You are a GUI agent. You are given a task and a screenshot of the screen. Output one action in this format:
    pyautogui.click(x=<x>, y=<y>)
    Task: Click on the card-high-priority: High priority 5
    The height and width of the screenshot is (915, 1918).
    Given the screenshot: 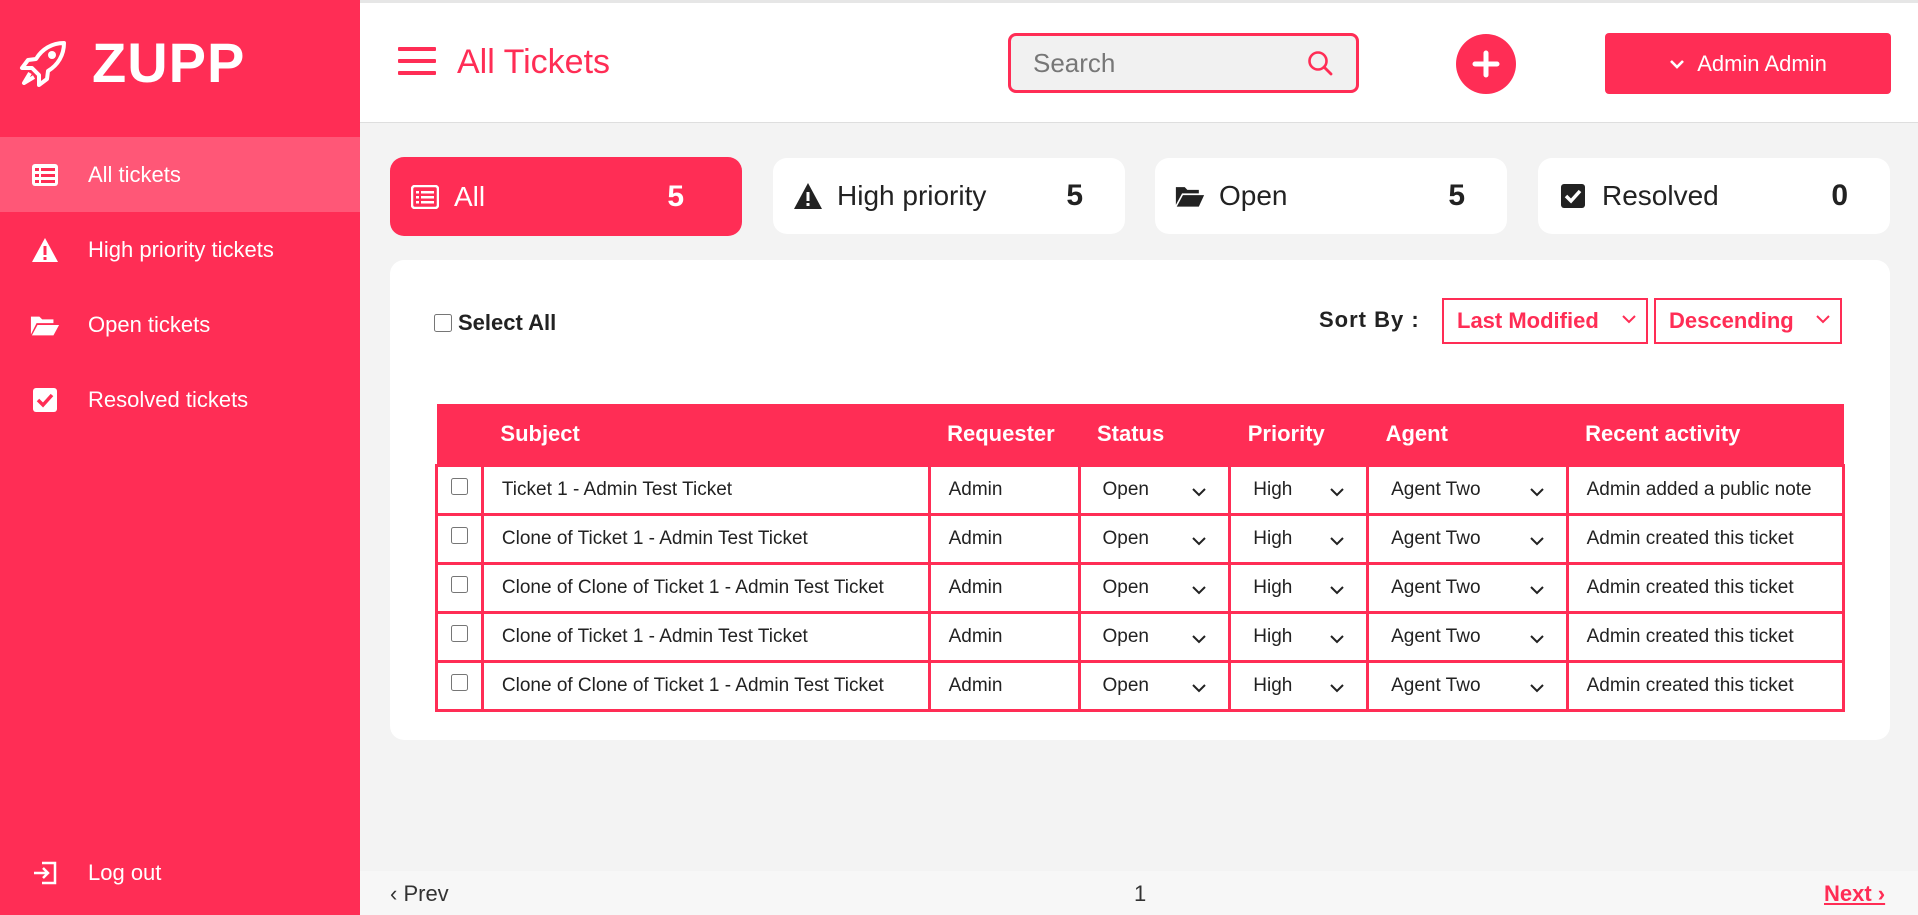 What is the action you would take?
    pyautogui.click(x=949, y=196)
    